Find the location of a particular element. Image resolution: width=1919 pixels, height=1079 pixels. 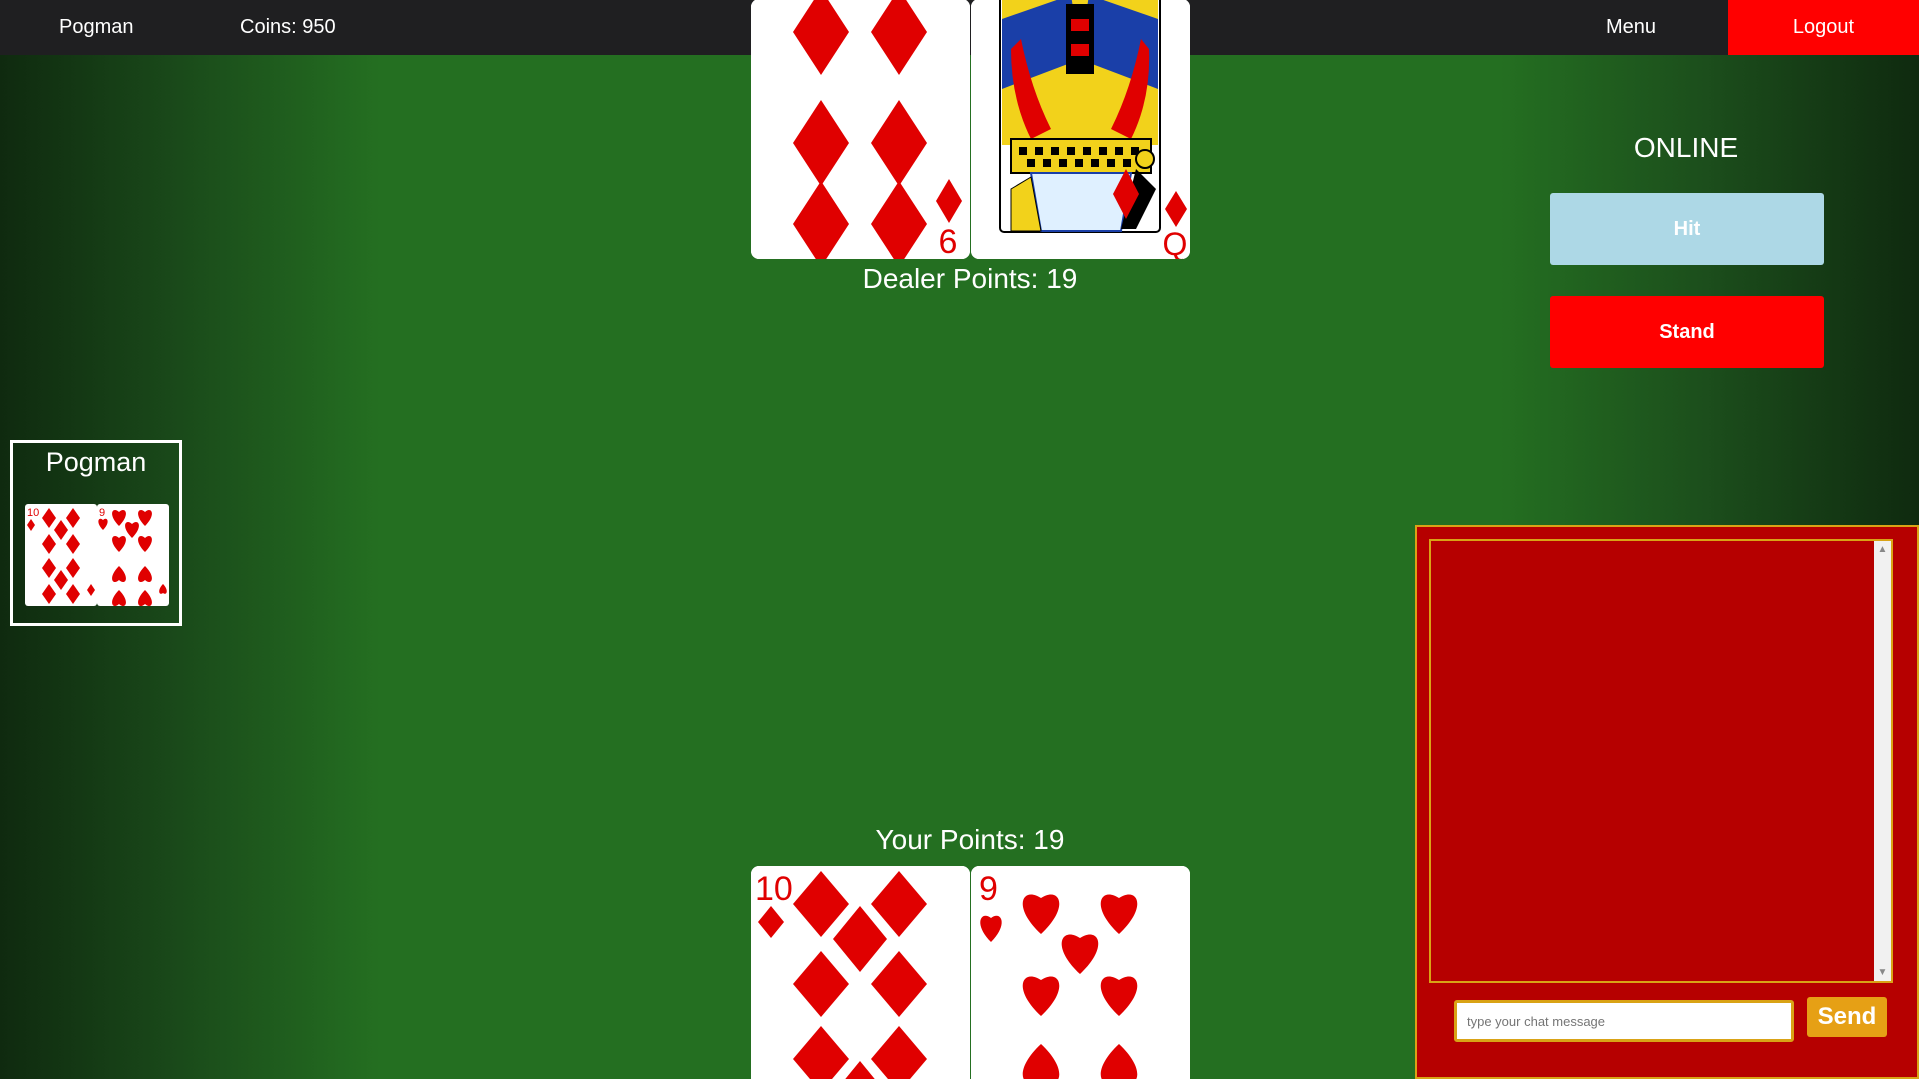

dealer-card-six-diamonds: 6 is located at coordinates (860, 129).